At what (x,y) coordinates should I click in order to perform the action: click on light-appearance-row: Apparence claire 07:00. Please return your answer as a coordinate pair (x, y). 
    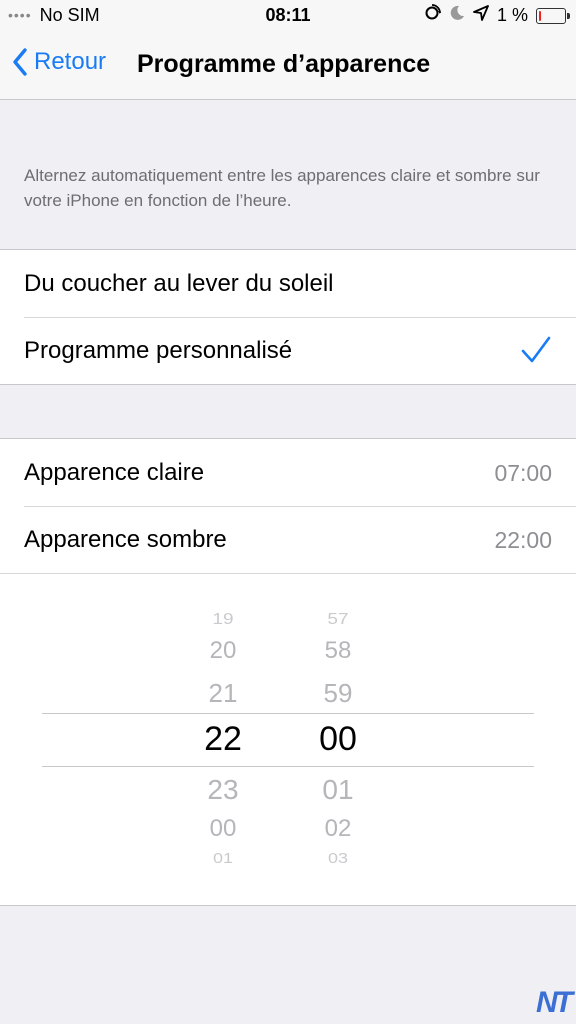
    Looking at the image, I should click on (288, 472).